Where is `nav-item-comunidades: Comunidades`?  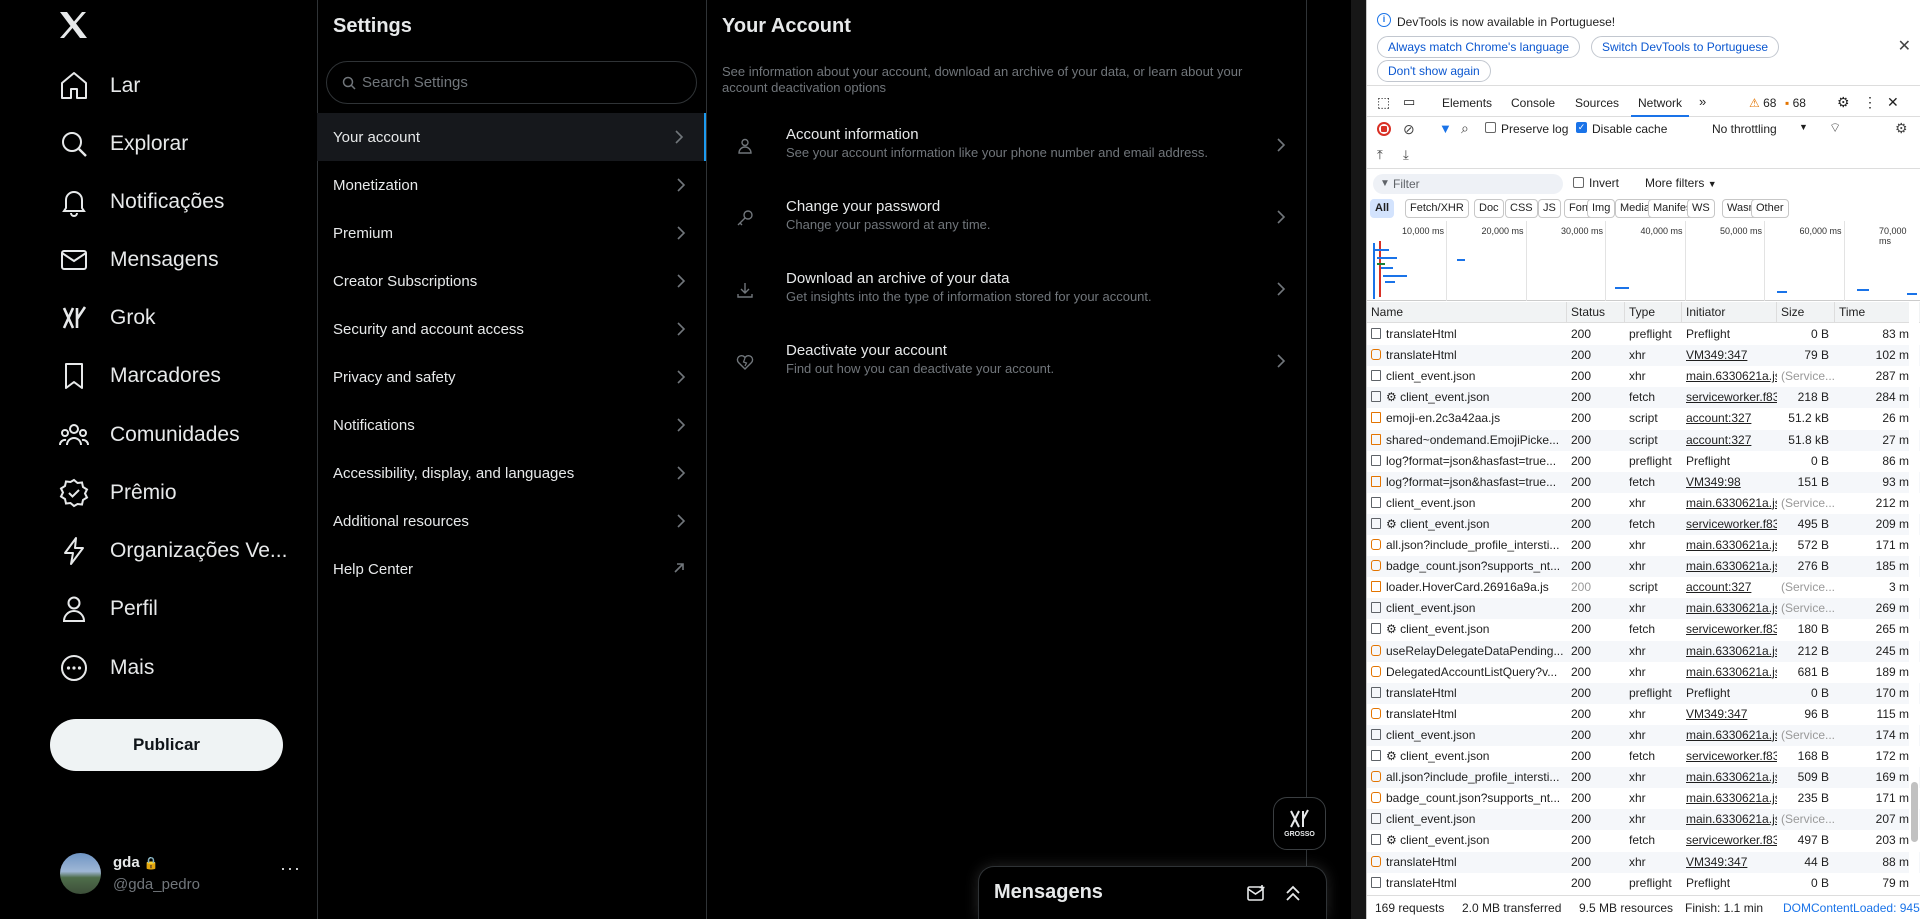
nav-item-comunidades: Comunidades is located at coordinates (149, 435).